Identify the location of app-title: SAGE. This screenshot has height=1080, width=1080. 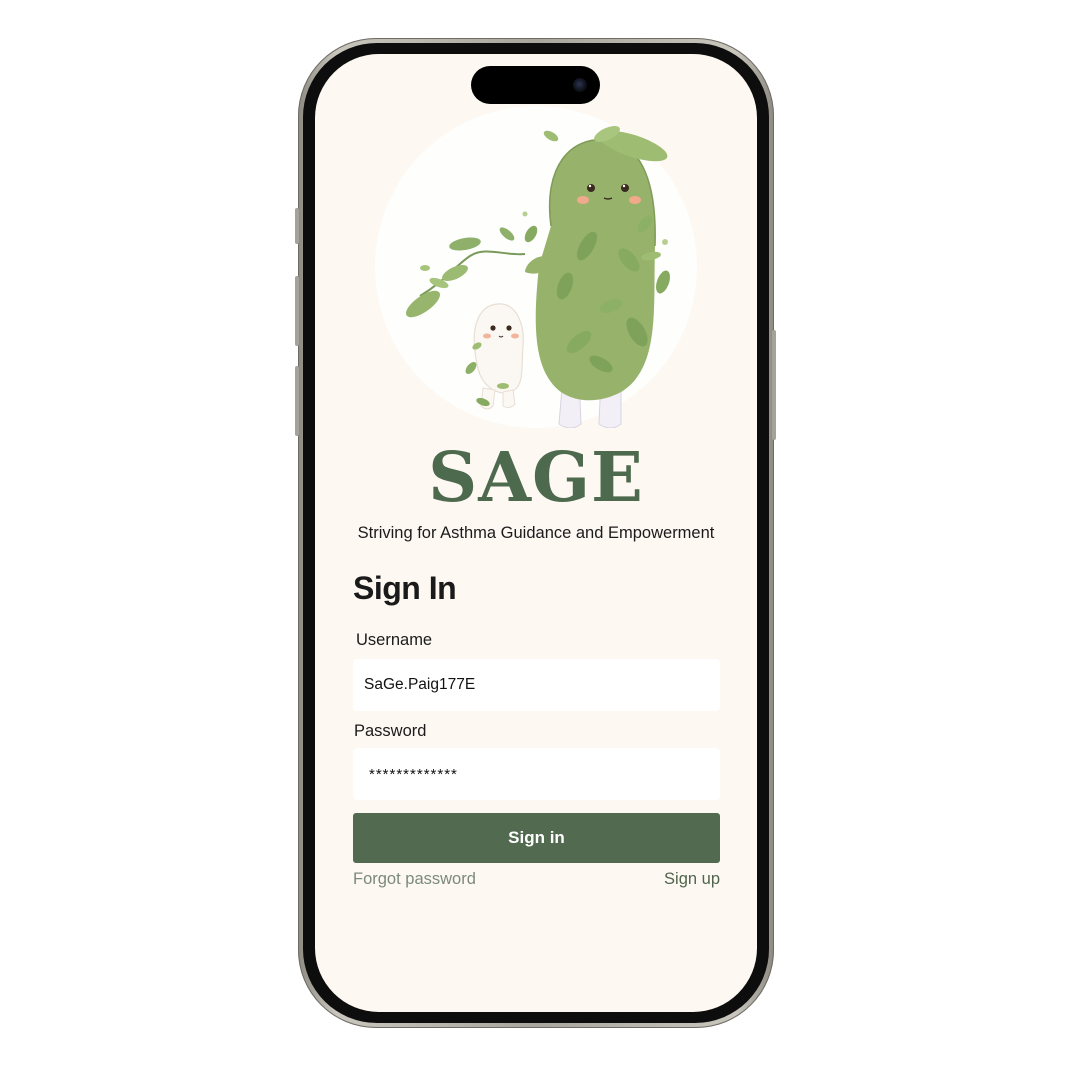
(536, 478).